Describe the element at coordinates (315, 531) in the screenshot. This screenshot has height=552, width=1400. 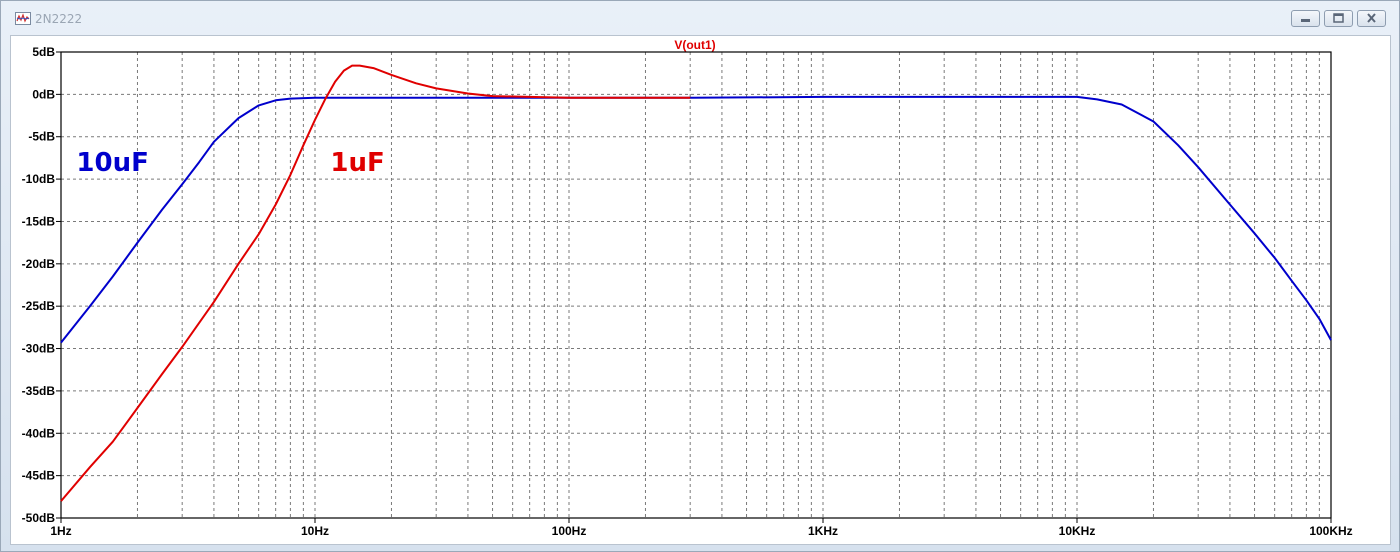
I see `x-tick-label: 10Hz` at that location.